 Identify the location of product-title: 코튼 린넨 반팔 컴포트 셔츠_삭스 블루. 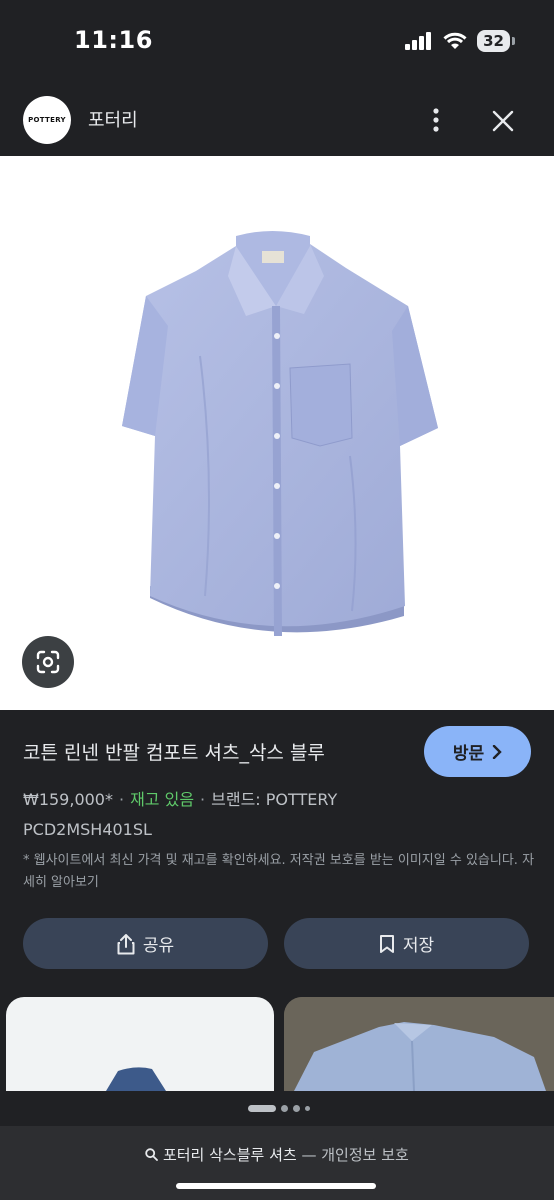
(174, 751).